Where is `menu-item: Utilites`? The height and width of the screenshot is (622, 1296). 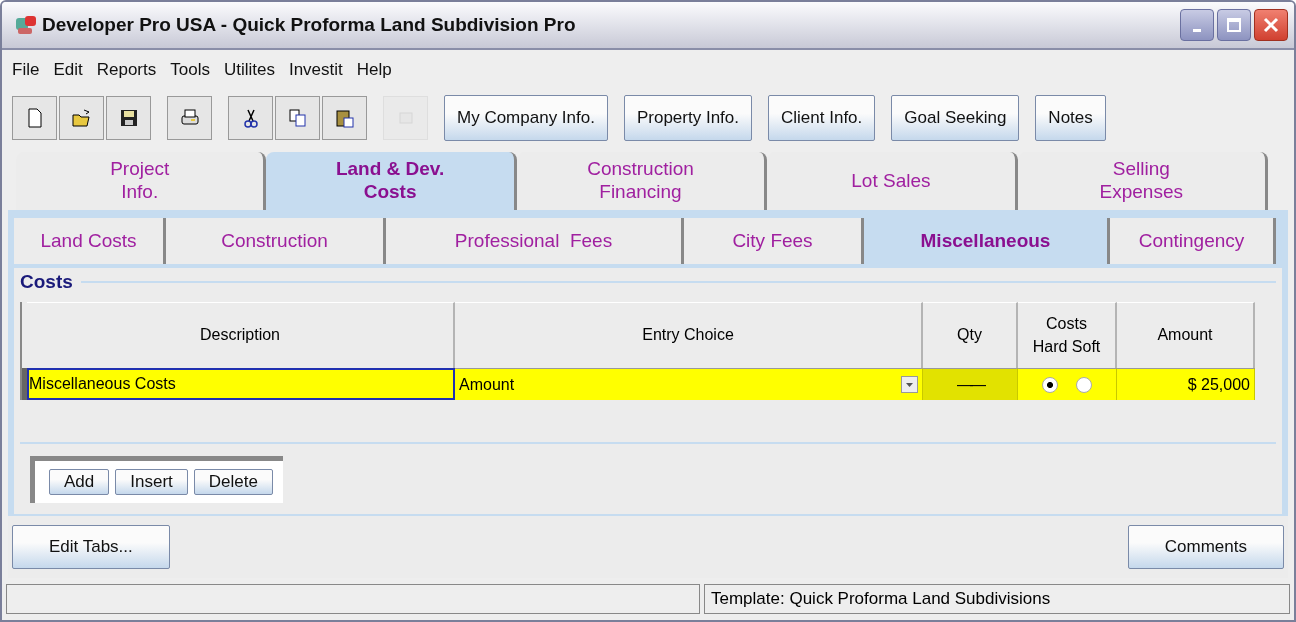 menu-item: Utilites is located at coordinates (249, 70).